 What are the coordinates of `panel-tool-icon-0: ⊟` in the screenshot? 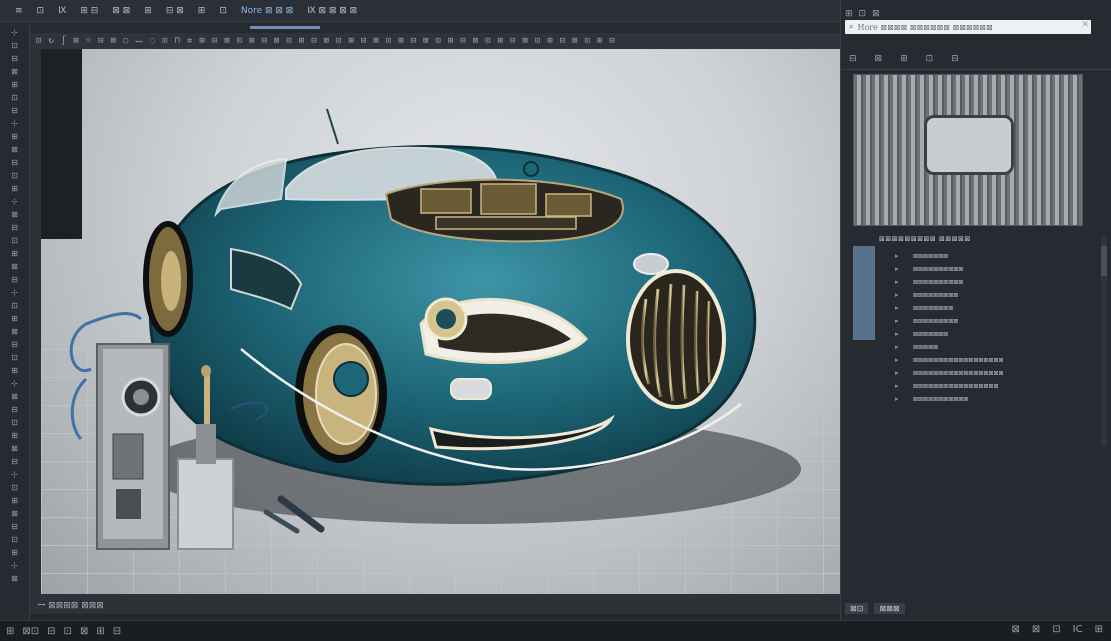 It's located at (853, 59).